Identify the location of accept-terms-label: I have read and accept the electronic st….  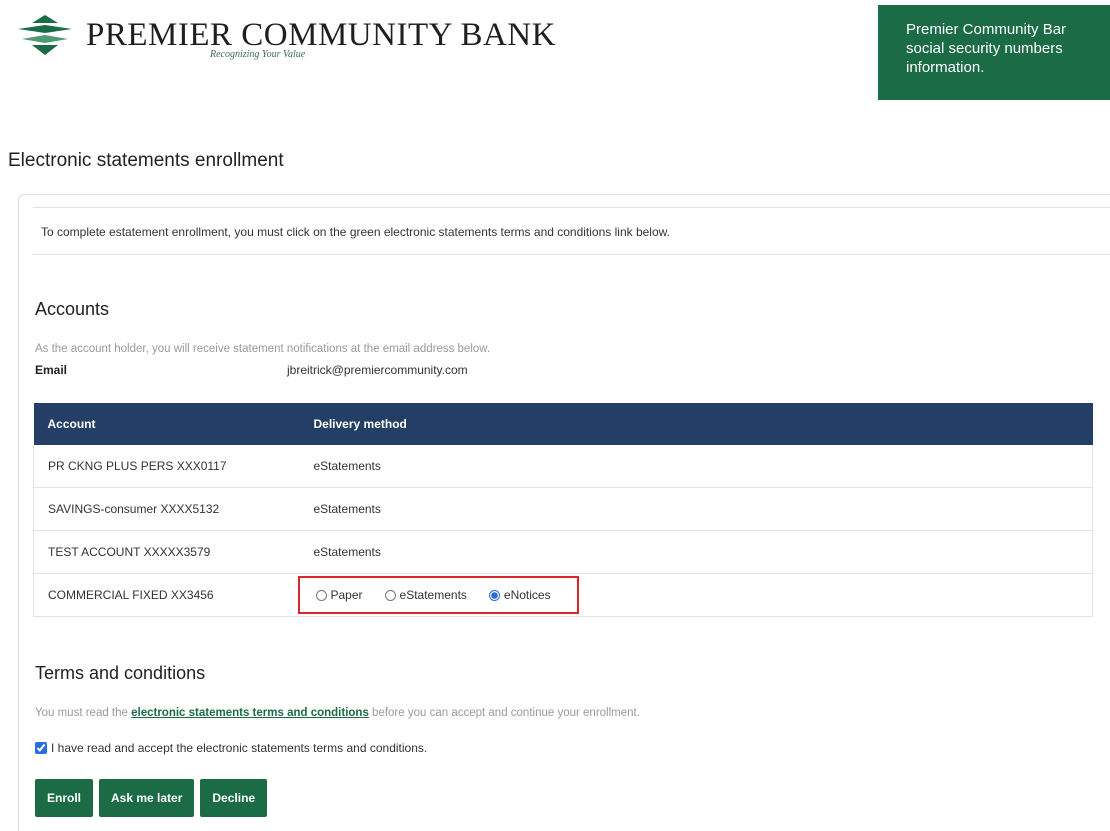
(239, 748).